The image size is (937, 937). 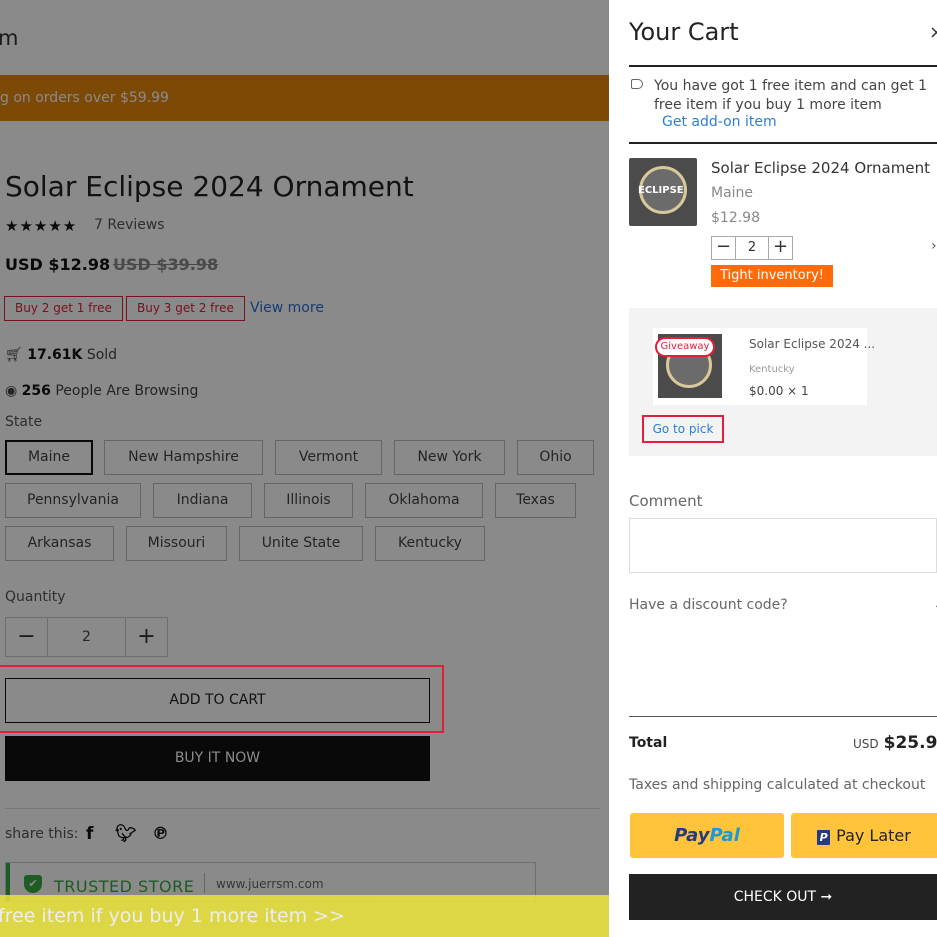 I want to click on cart-quantity-stepper: − 2 +, so click(x=752, y=248).